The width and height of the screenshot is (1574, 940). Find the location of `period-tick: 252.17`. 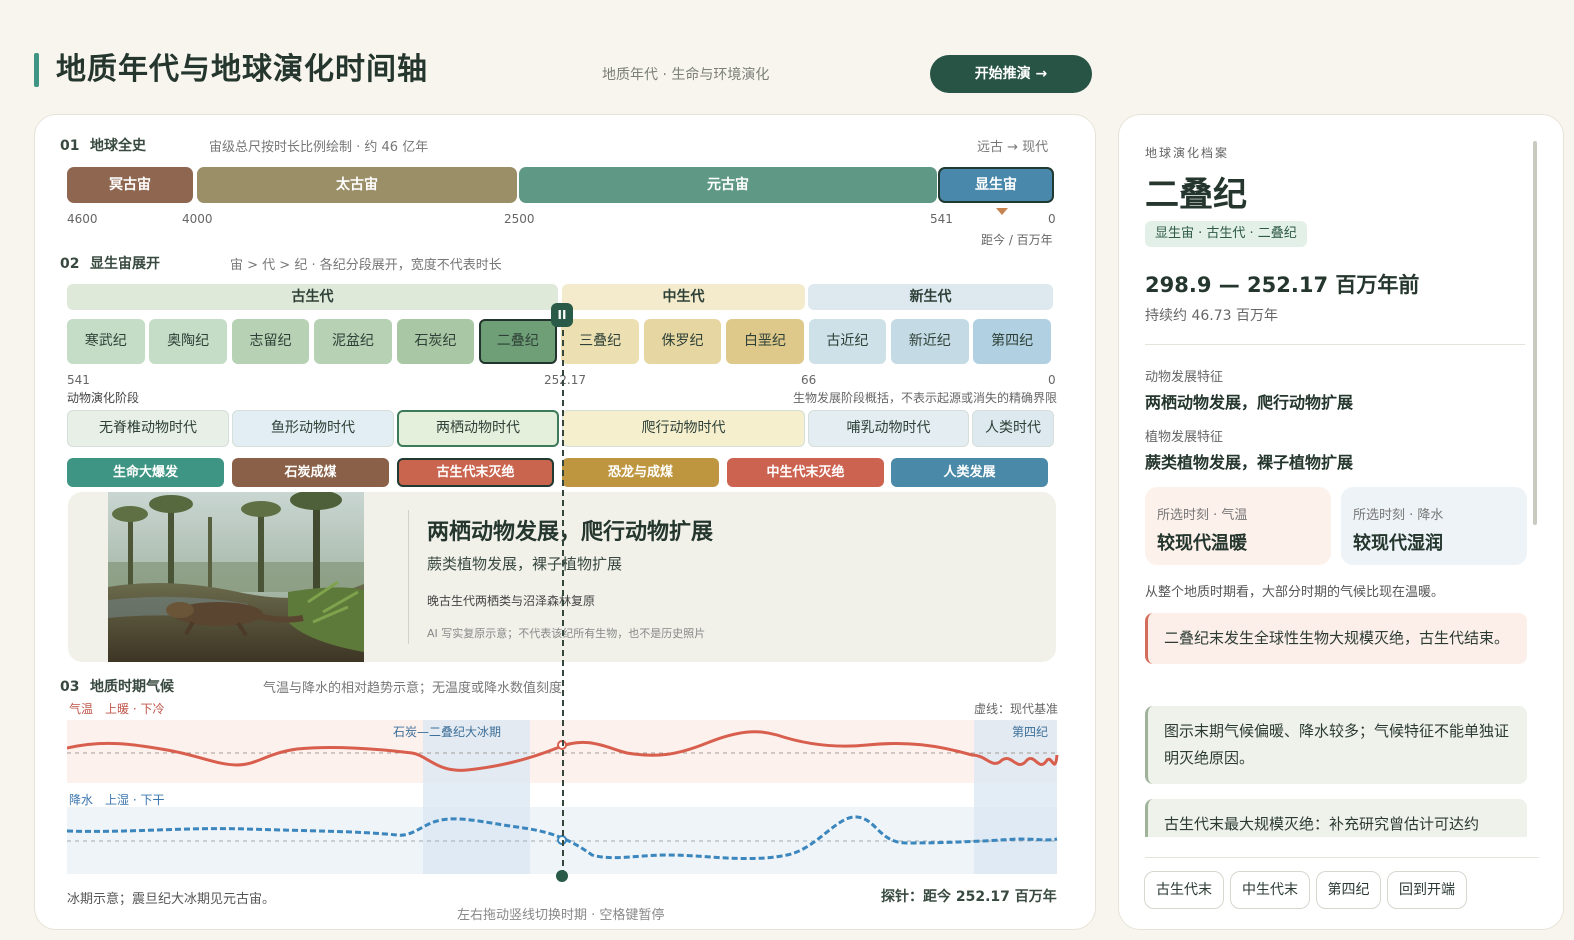

period-tick: 252.17 is located at coordinates (565, 380).